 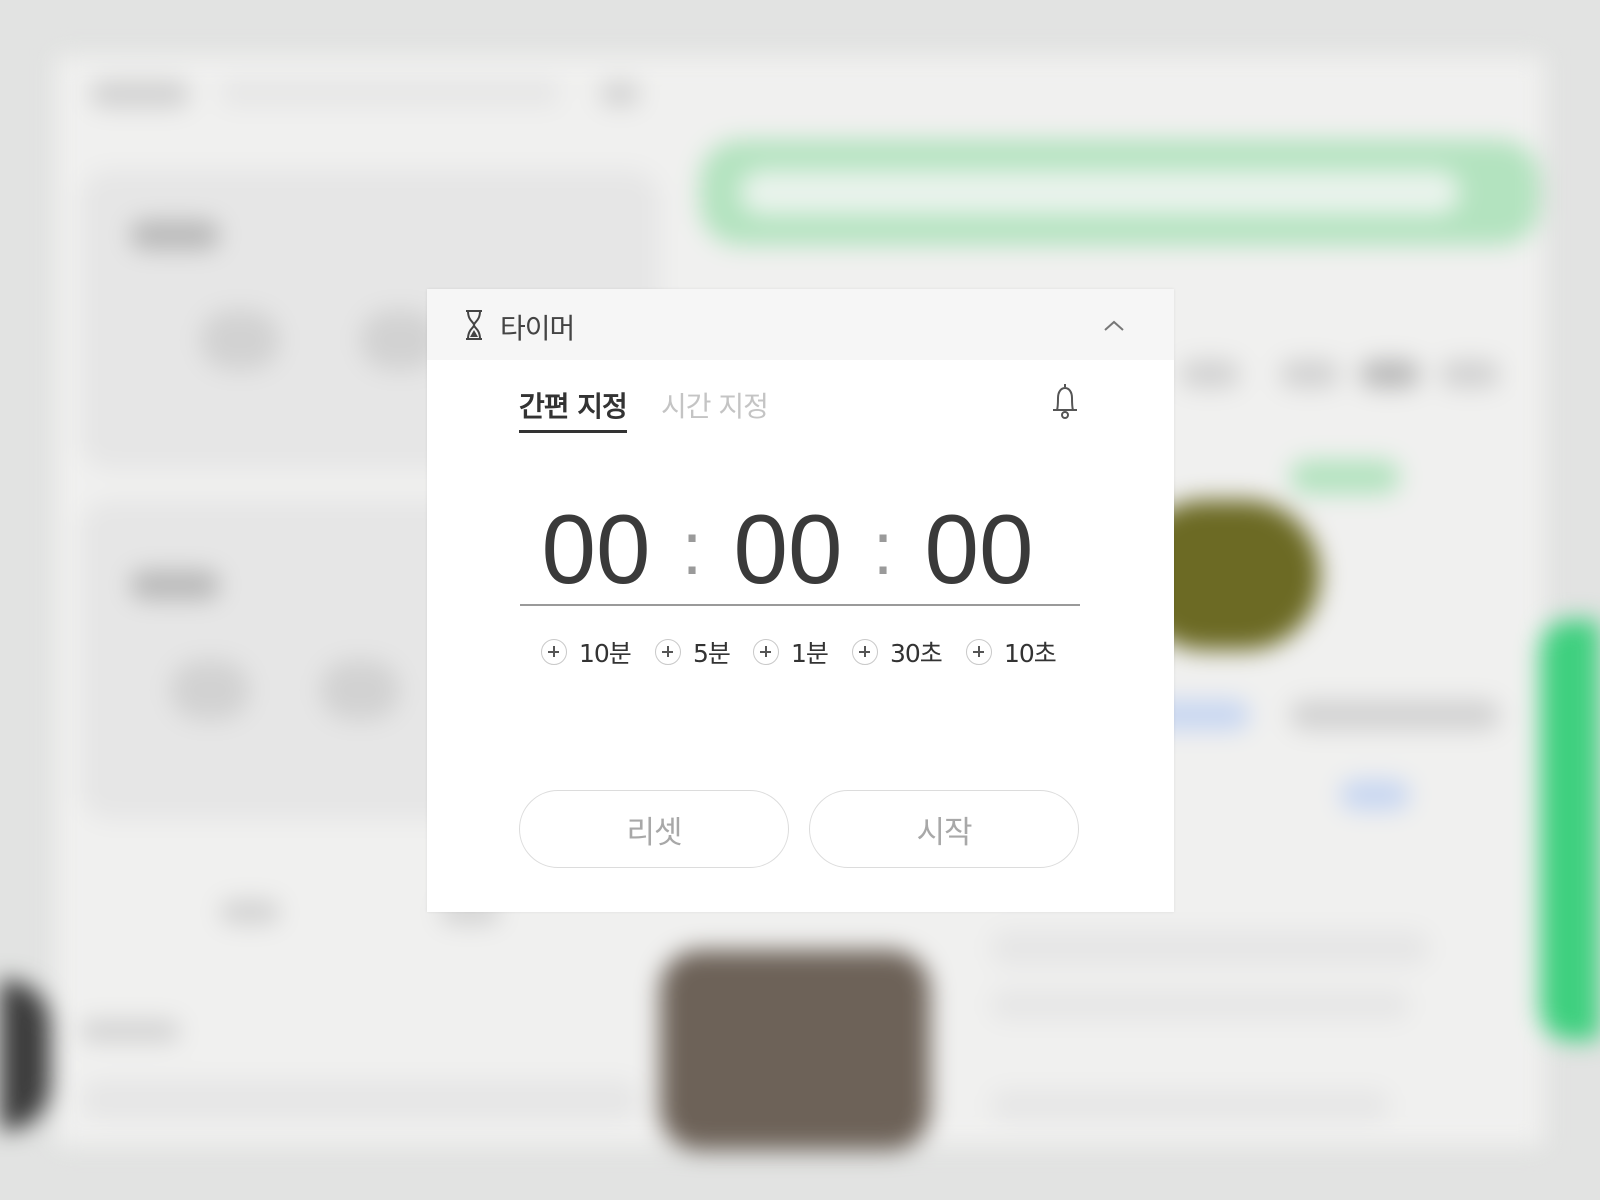 I want to click on add-button-label: 10초, so click(x=1030, y=653).